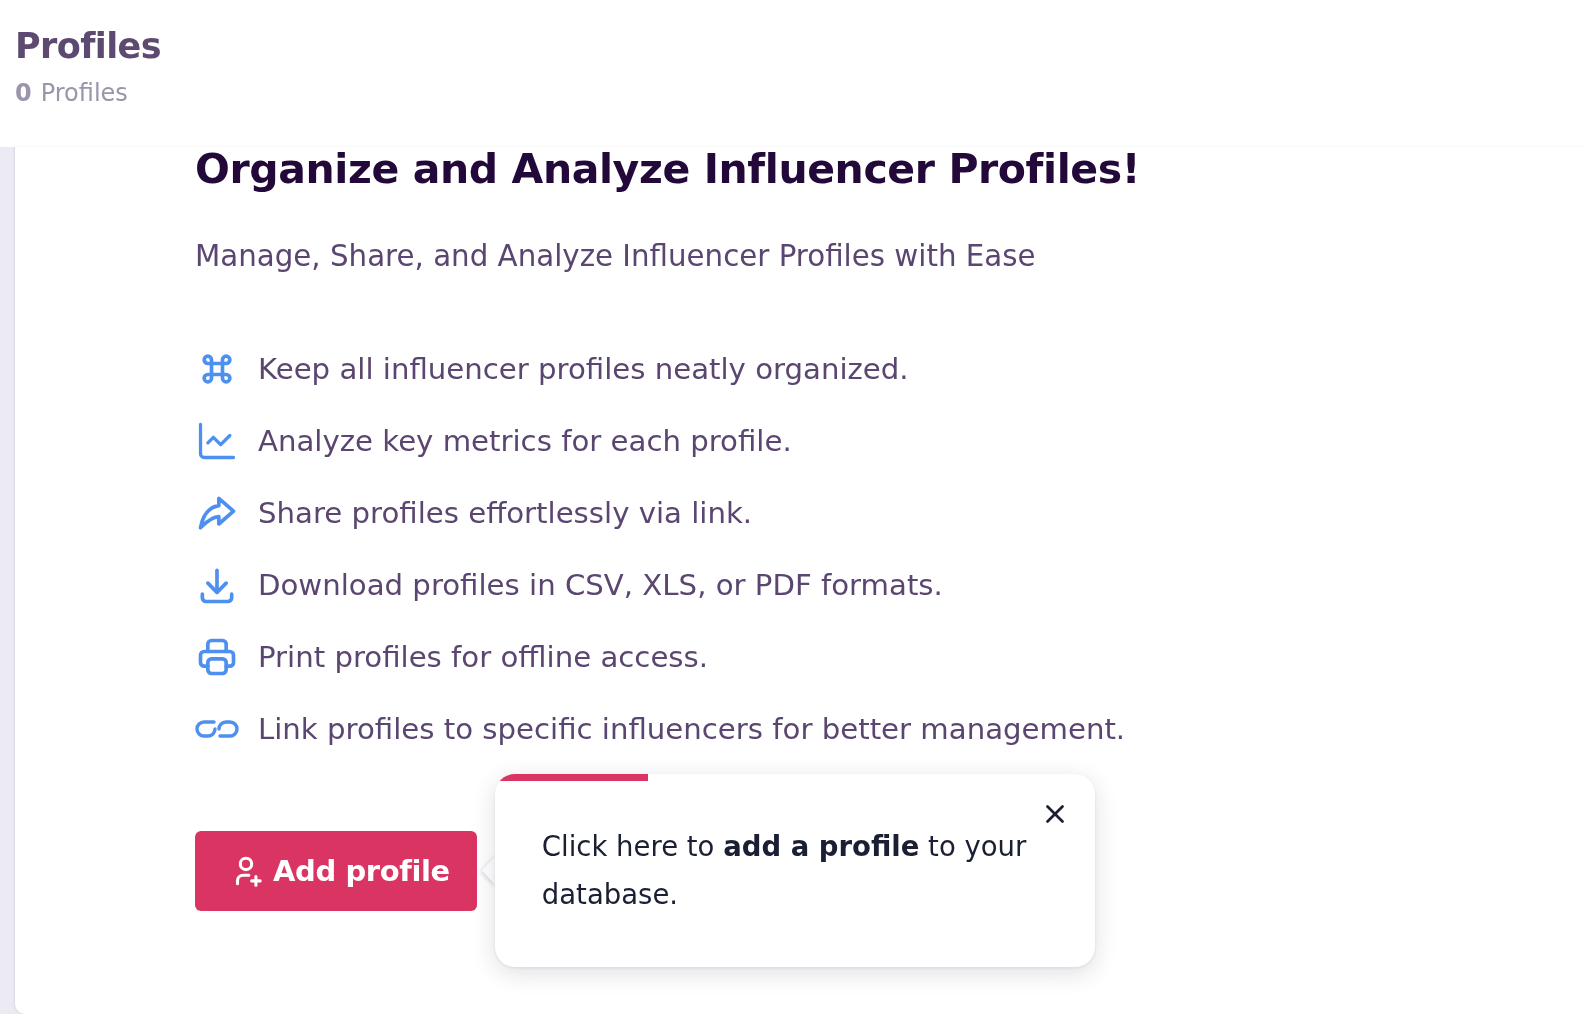 The image size is (1584, 1014). What do you see at coordinates (615, 256) in the screenshot?
I see `intro-subtitle: Manage, Share, and Analyze Influencer Profiles with Ease` at bounding box center [615, 256].